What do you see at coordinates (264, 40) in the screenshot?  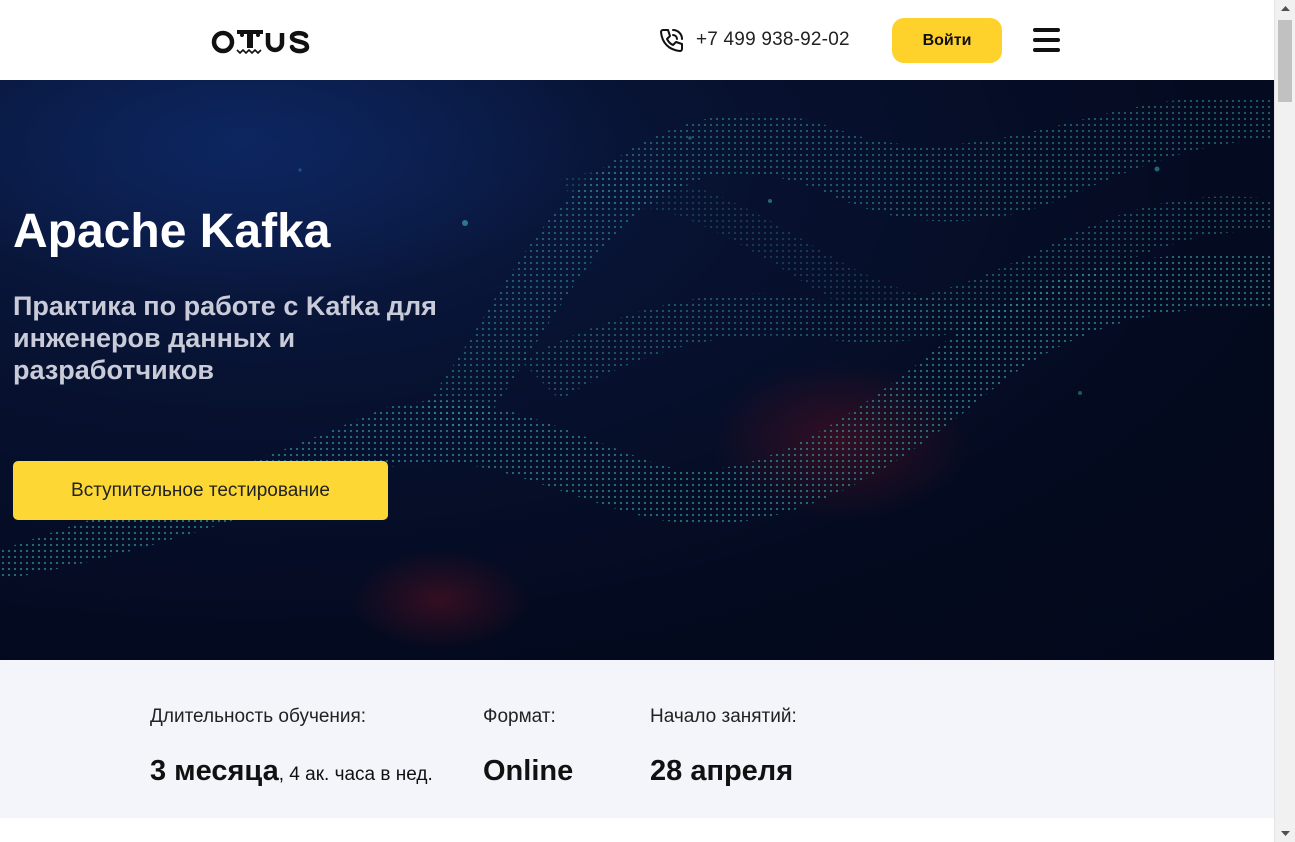 I see `otus-logo` at bounding box center [264, 40].